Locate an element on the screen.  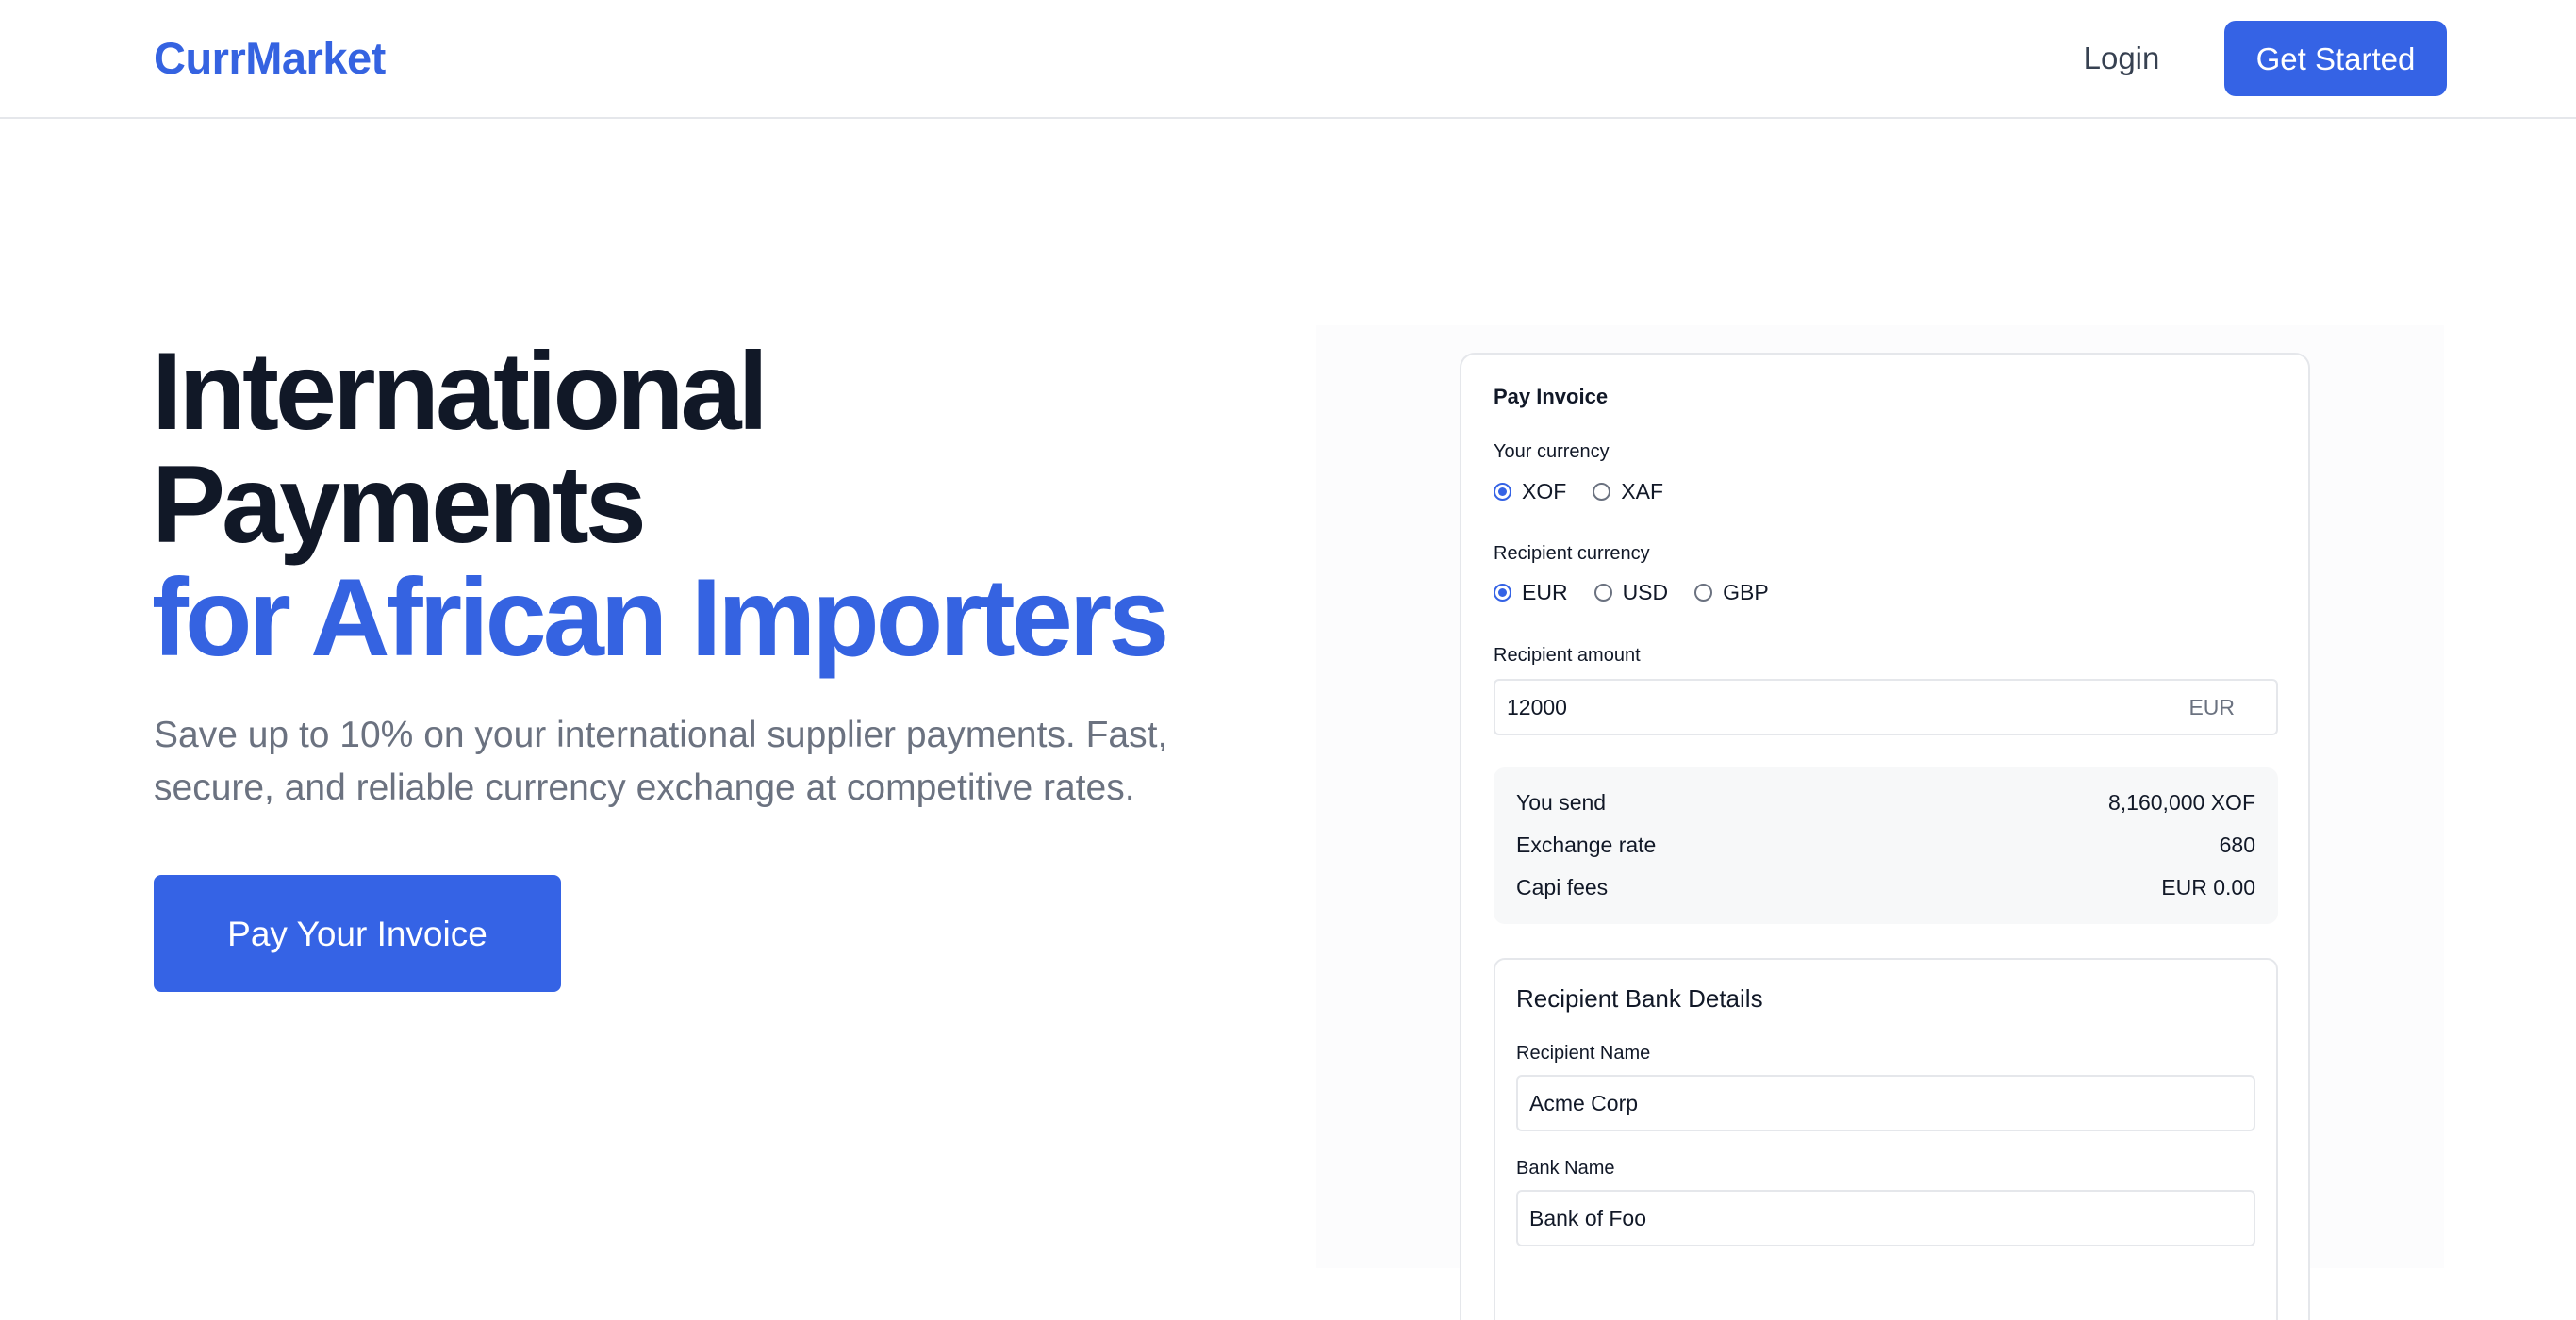
bank-name-label: Bank Name is located at coordinates (1565, 1168).